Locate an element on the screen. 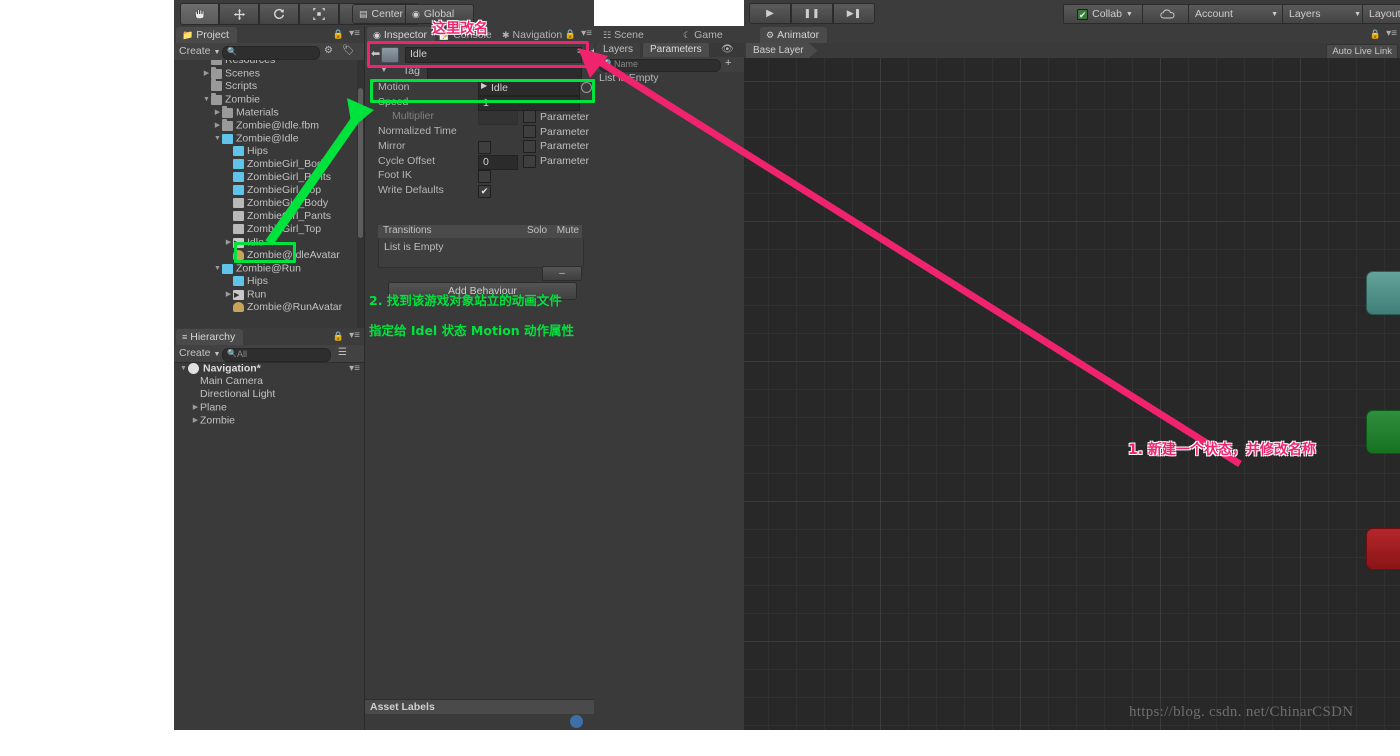 Image resolution: width=1400 pixels, height=756 pixels. project-tree-item: Scripts is located at coordinates (265, 86).